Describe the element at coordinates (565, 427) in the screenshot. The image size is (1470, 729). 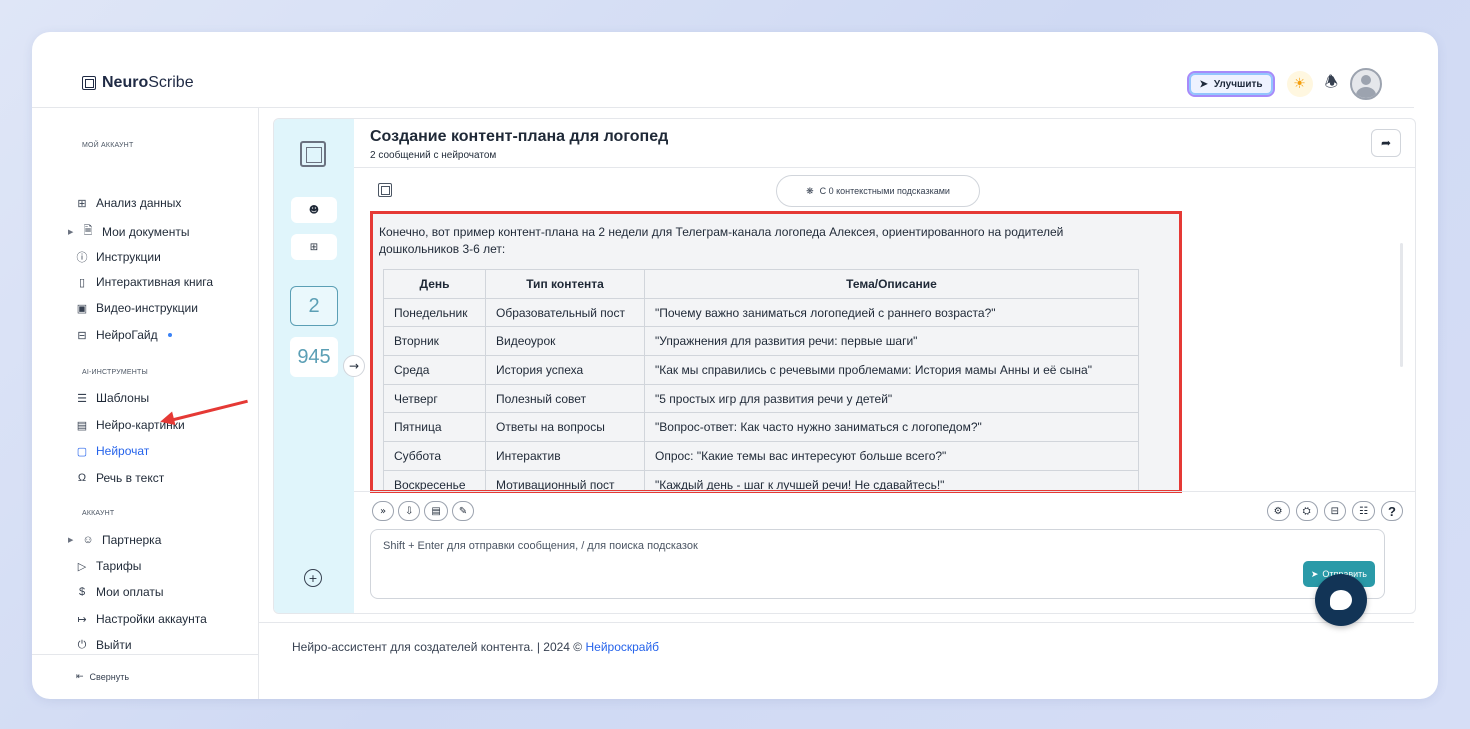
I see `table-cell: Ответы на вопросы` at that location.